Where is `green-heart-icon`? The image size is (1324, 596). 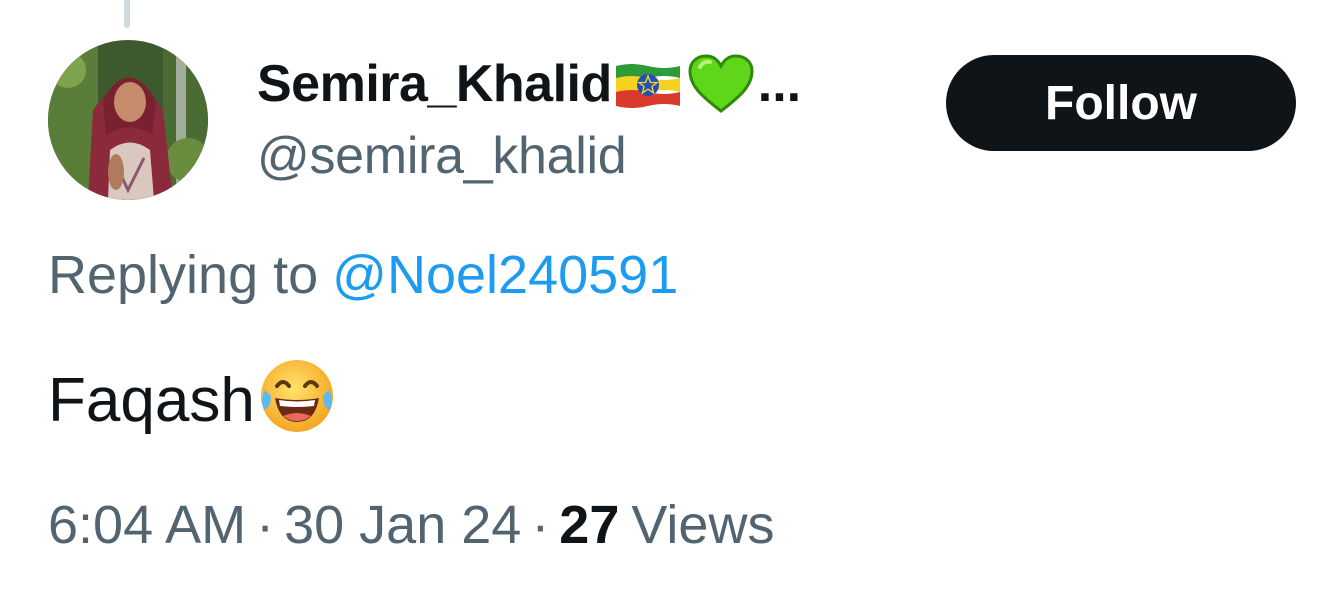
green-heart-icon is located at coordinates (721, 86).